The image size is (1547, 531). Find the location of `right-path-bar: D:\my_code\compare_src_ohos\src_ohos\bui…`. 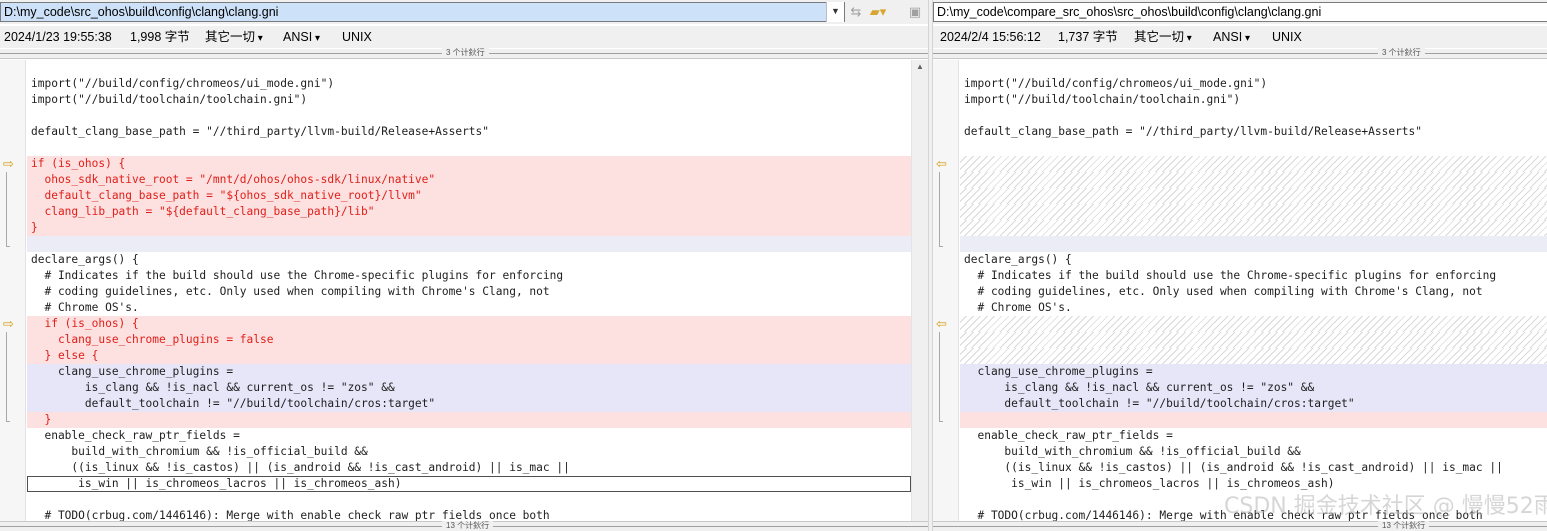

right-path-bar: D:\my_code\compare_src_ohos\src_ohos\bui… is located at coordinates (1240, 12).